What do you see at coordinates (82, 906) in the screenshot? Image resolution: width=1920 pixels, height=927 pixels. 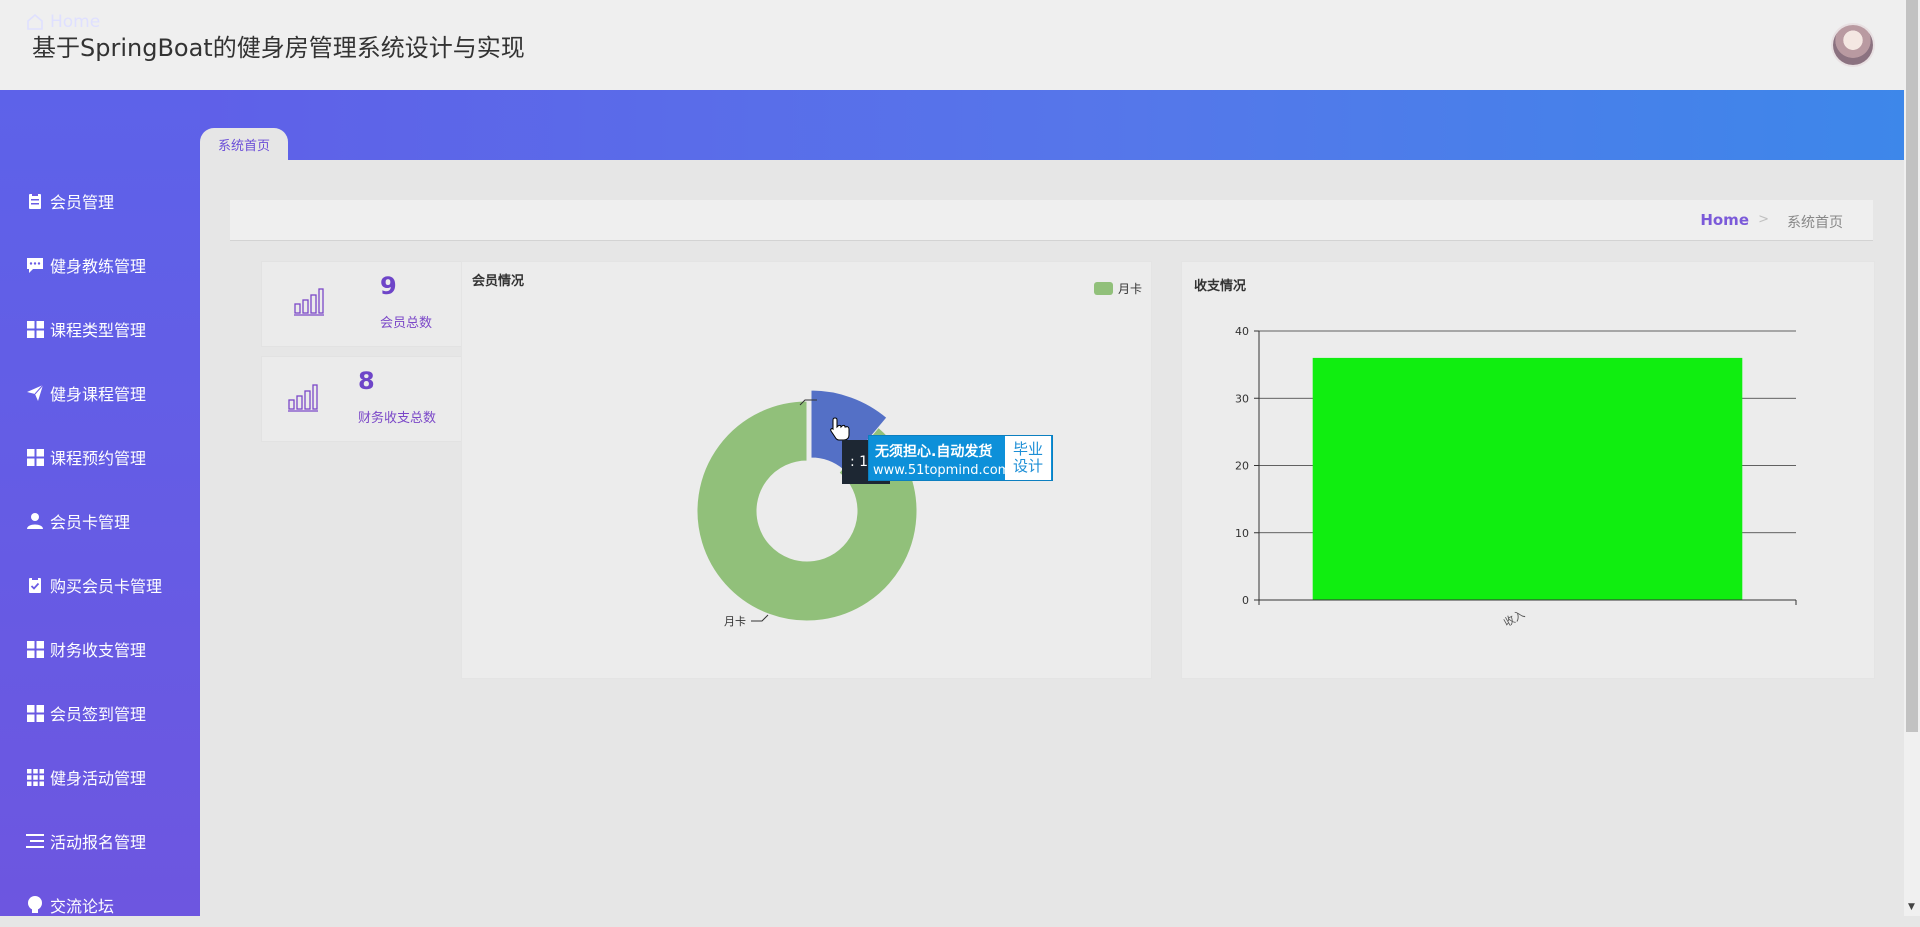 I see `sidebar-item-label: 交流论坛` at bounding box center [82, 906].